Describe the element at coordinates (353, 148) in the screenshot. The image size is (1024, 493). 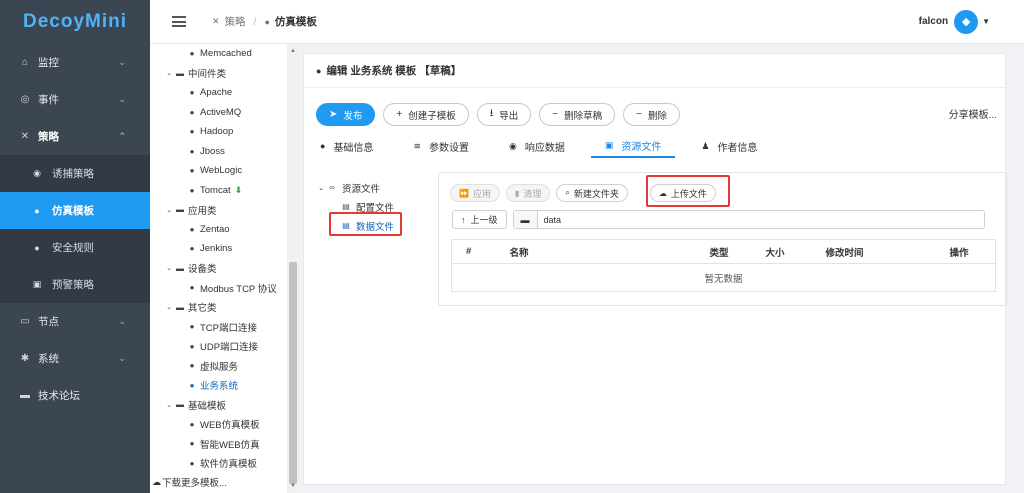
I see `tab-label: 基础信息` at that location.